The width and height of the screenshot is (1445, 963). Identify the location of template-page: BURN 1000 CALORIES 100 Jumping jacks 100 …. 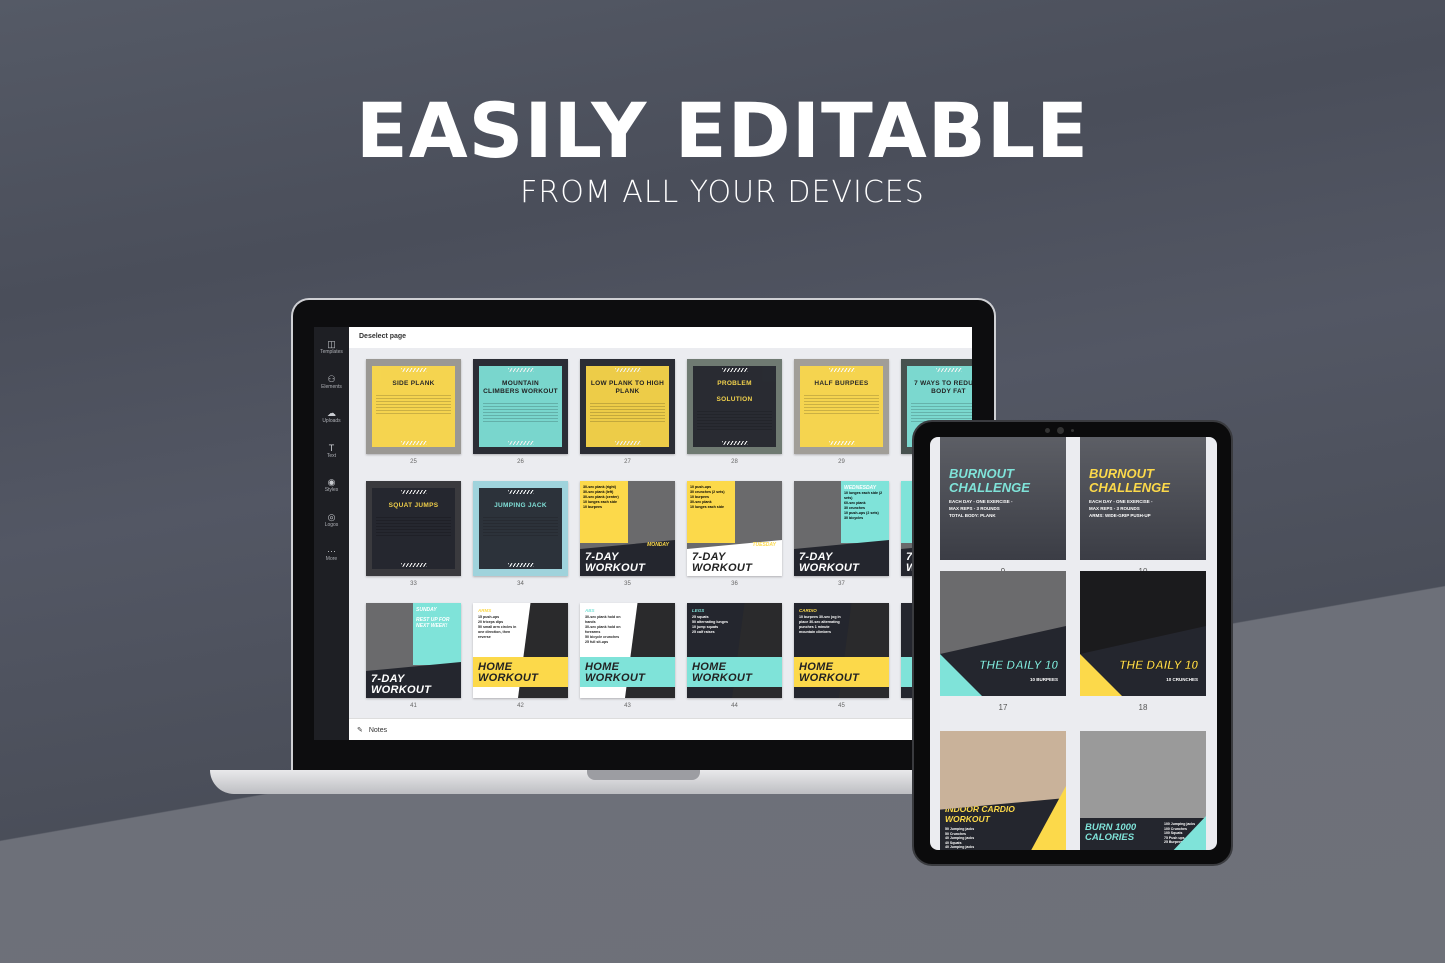
(1143, 790).